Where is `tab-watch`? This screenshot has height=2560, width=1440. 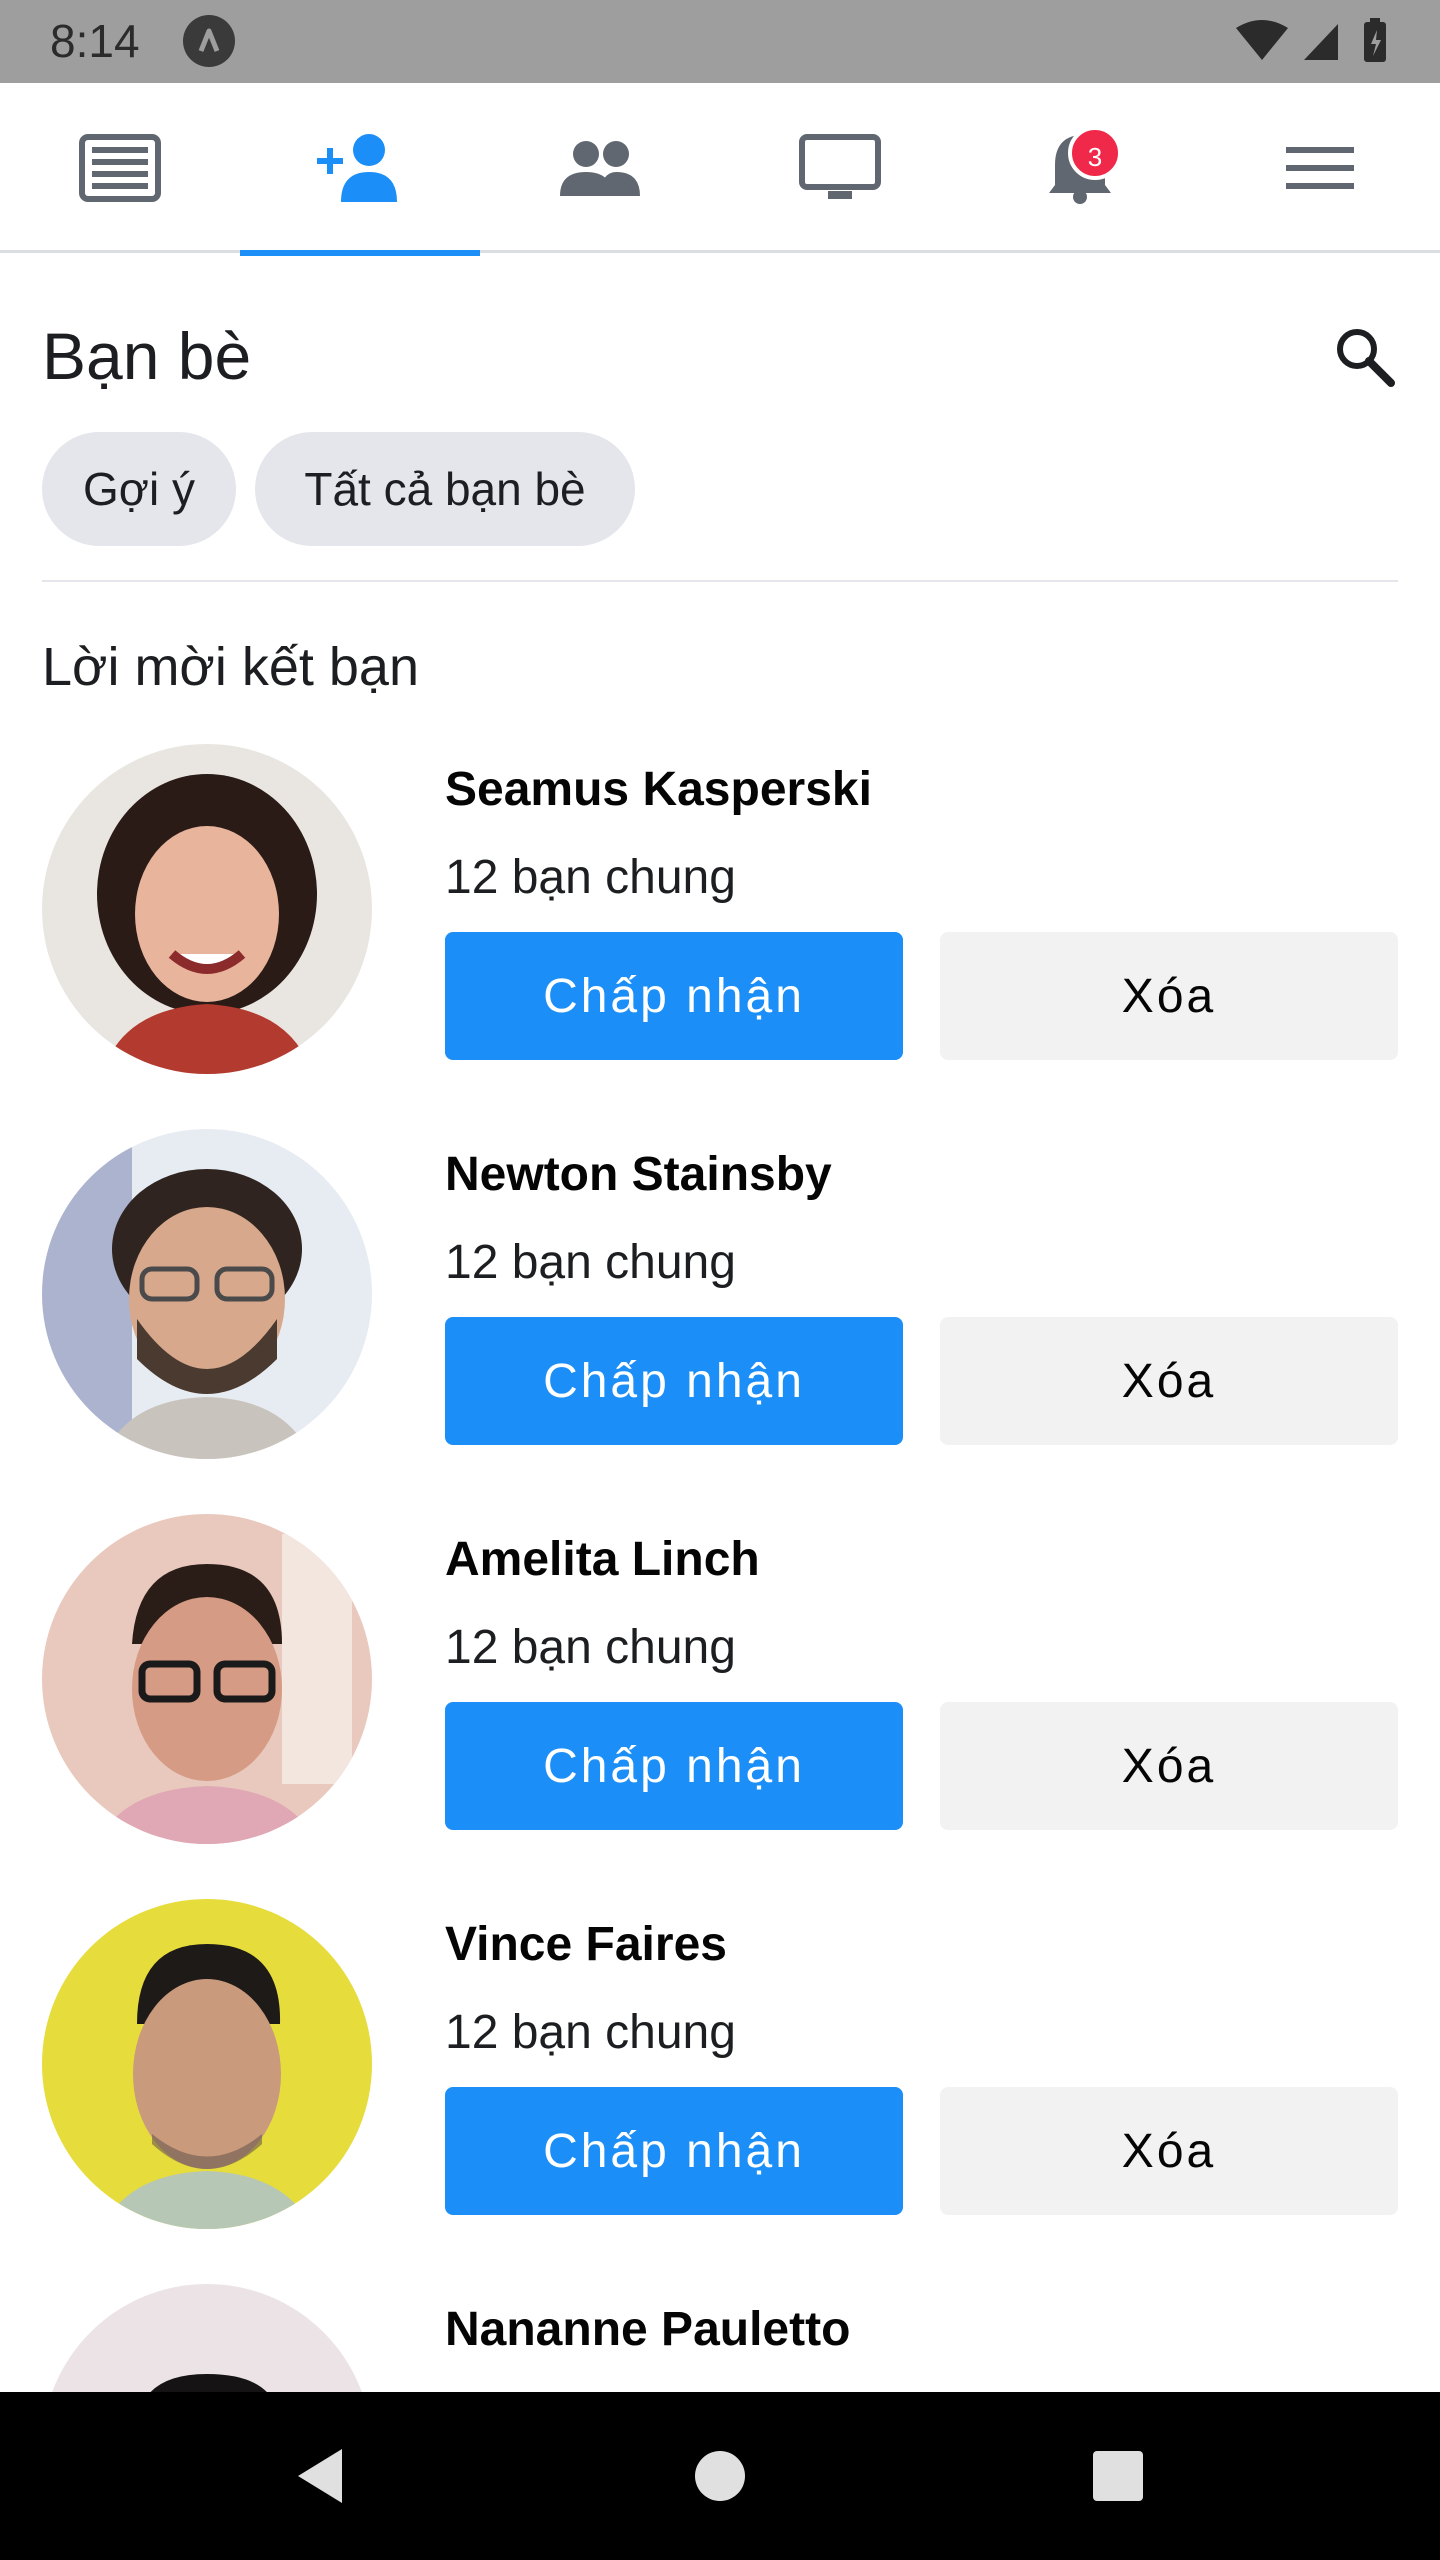 tab-watch is located at coordinates (840, 168).